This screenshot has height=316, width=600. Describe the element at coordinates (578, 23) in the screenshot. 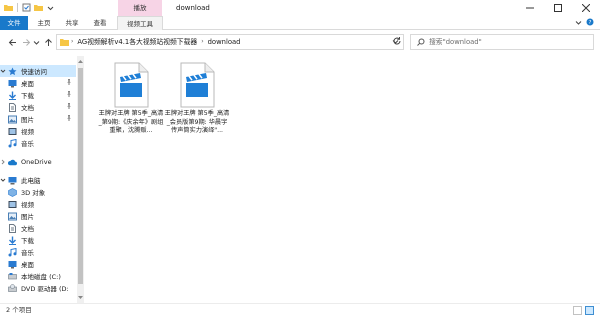

I see `expand-ribbon-icon` at that location.